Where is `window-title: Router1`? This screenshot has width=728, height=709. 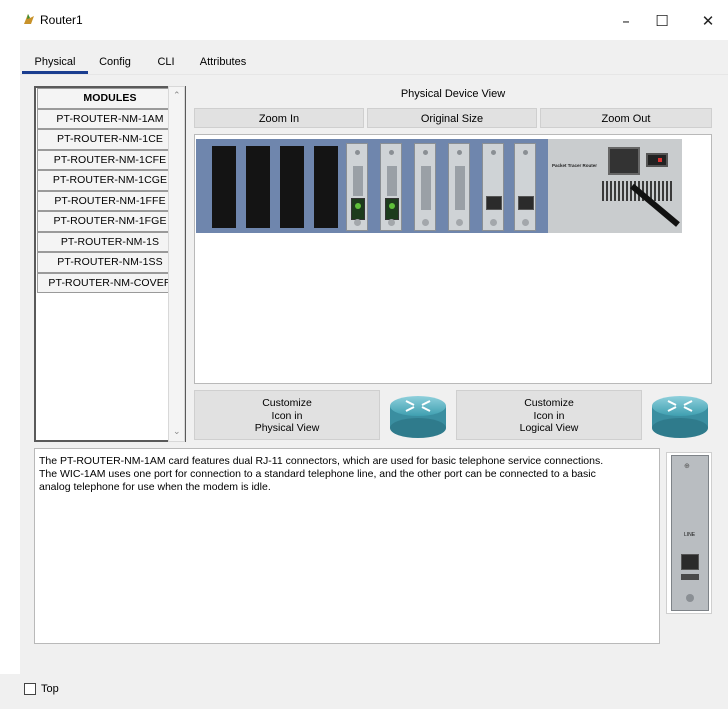 window-title: Router1 is located at coordinates (61, 20).